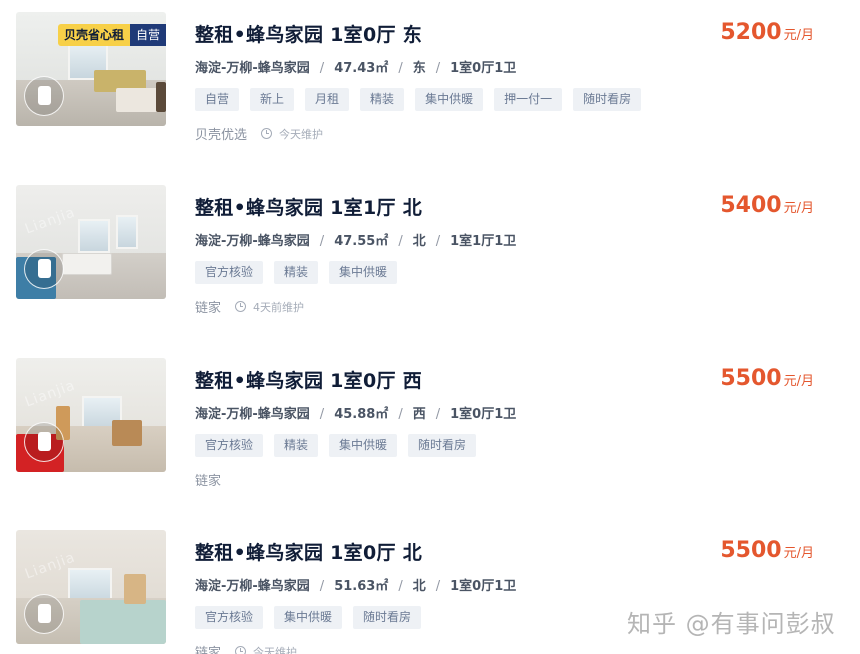 The height and width of the screenshot is (654, 860). I want to click on tag-list: 官方核验 集中供暖 随时看房, so click(308, 617).